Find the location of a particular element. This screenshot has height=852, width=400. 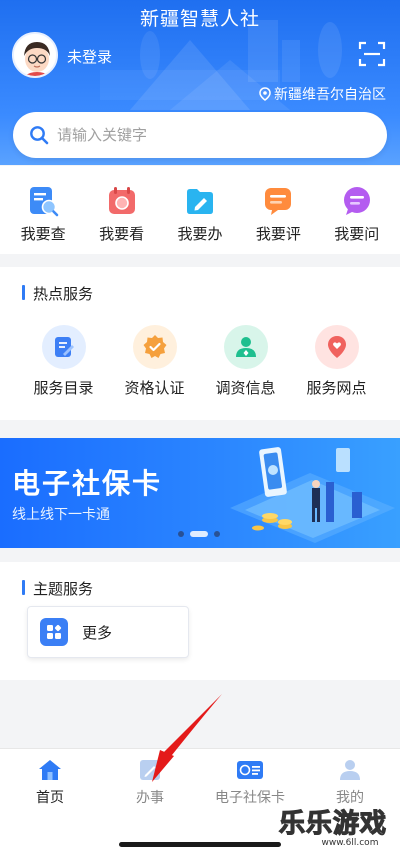

folder-edit-icon is located at coordinates (199, 201).